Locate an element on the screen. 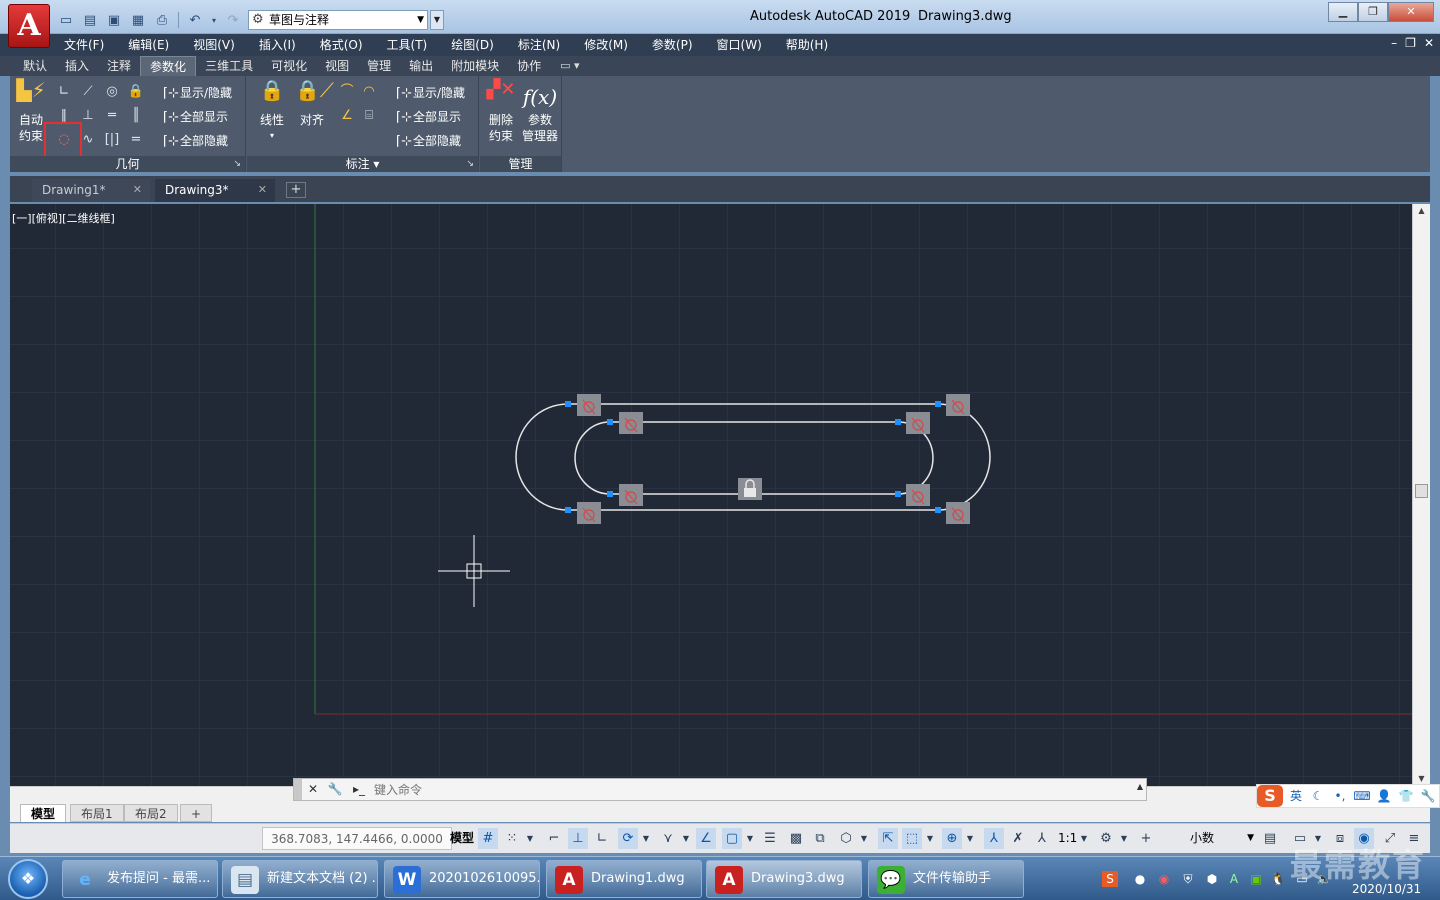 This screenshot has height=900, width=1440. dim-show-all-button: ⌈⊹全部显示 is located at coordinates (428, 117).